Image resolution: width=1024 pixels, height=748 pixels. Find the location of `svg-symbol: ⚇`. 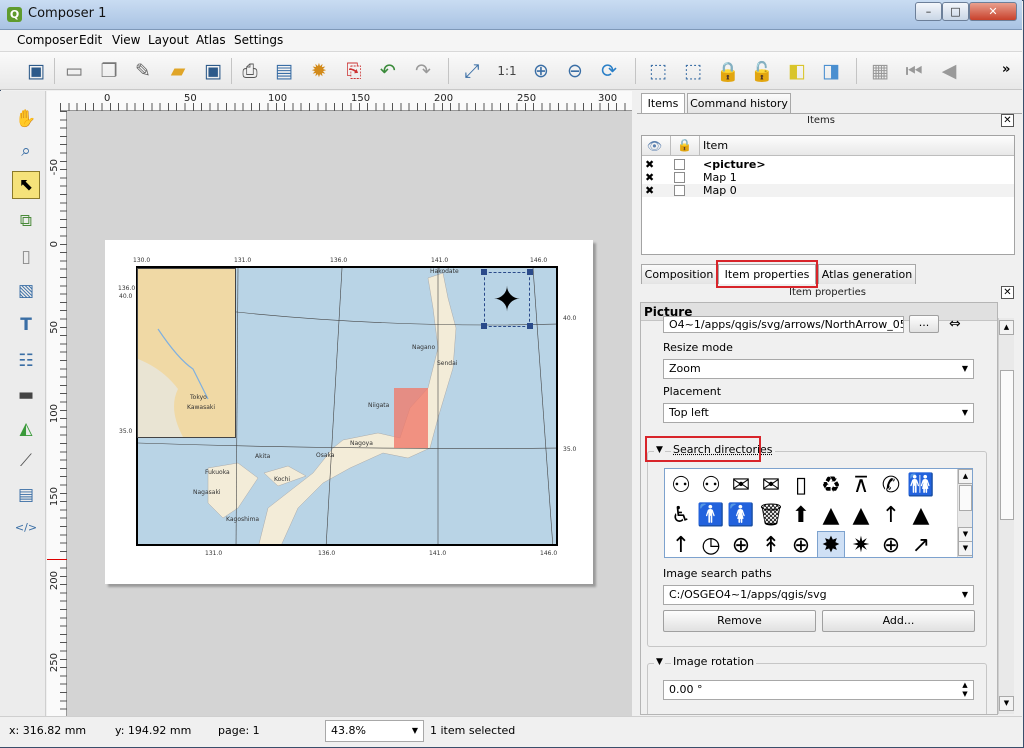

svg-symbol: ⚇ is located at coordinates (711, 485).